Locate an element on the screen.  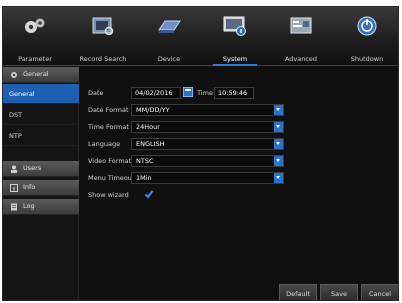
default-button: Default is located at coordinates (298, 292).